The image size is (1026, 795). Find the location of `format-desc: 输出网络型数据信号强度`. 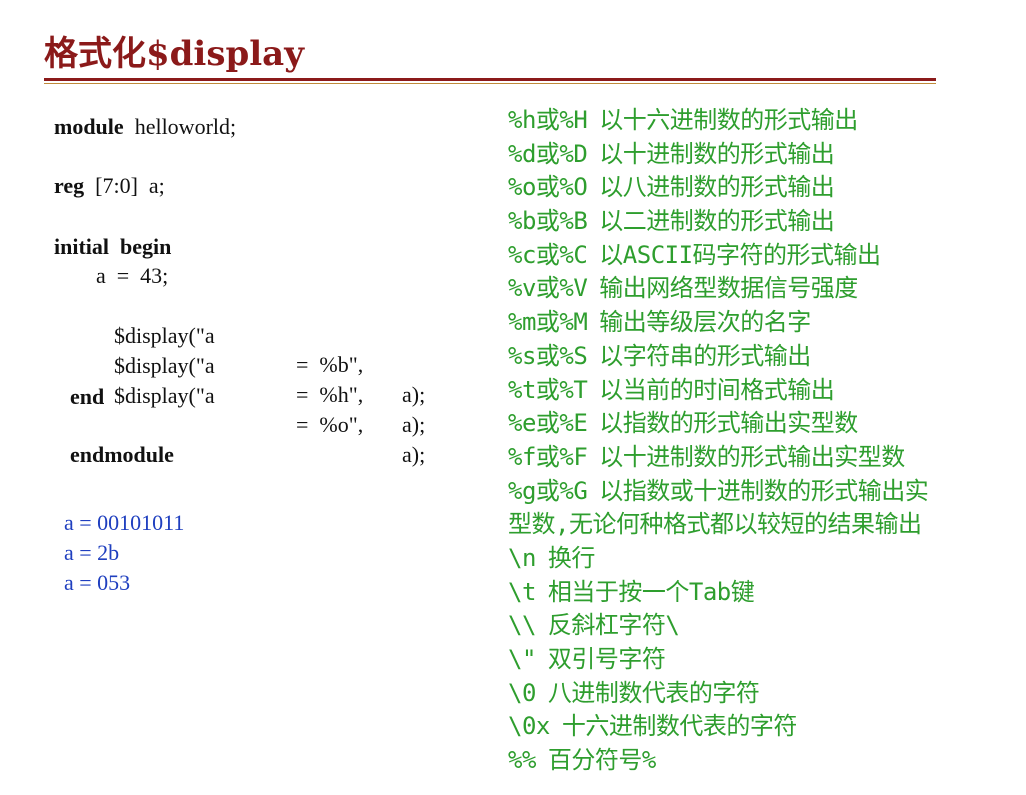

format-desc: 输出网络型数据信号强度 is located at coordinates (728, 288).